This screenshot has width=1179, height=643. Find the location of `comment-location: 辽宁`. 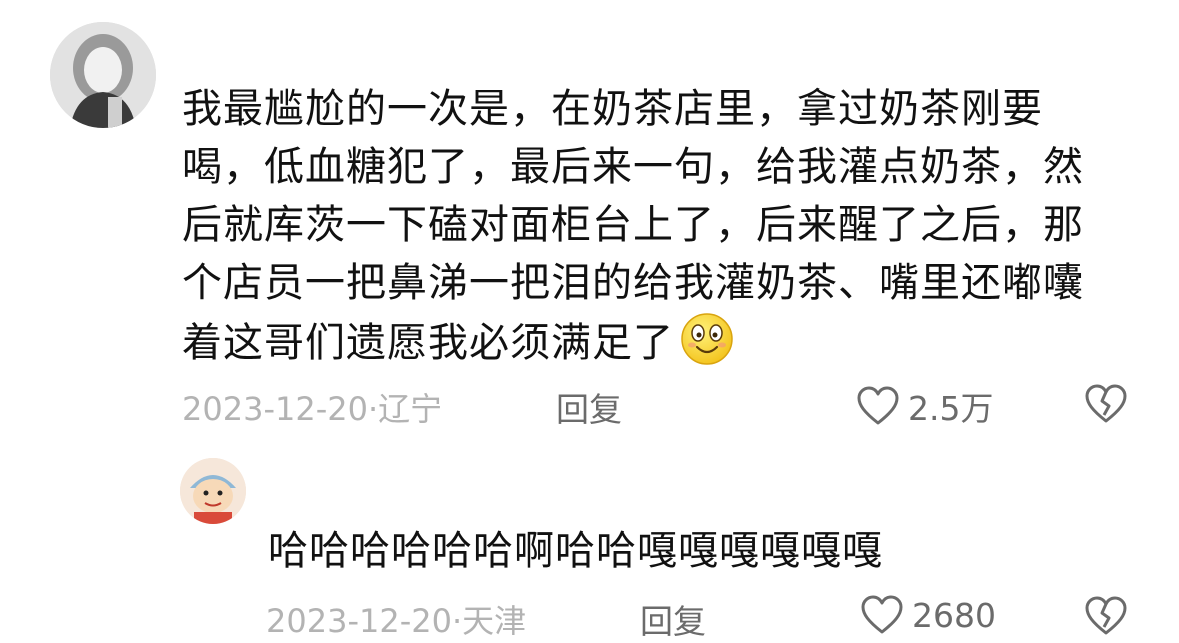

comment-location: 辽宁 is located at coordinates (410, 409).